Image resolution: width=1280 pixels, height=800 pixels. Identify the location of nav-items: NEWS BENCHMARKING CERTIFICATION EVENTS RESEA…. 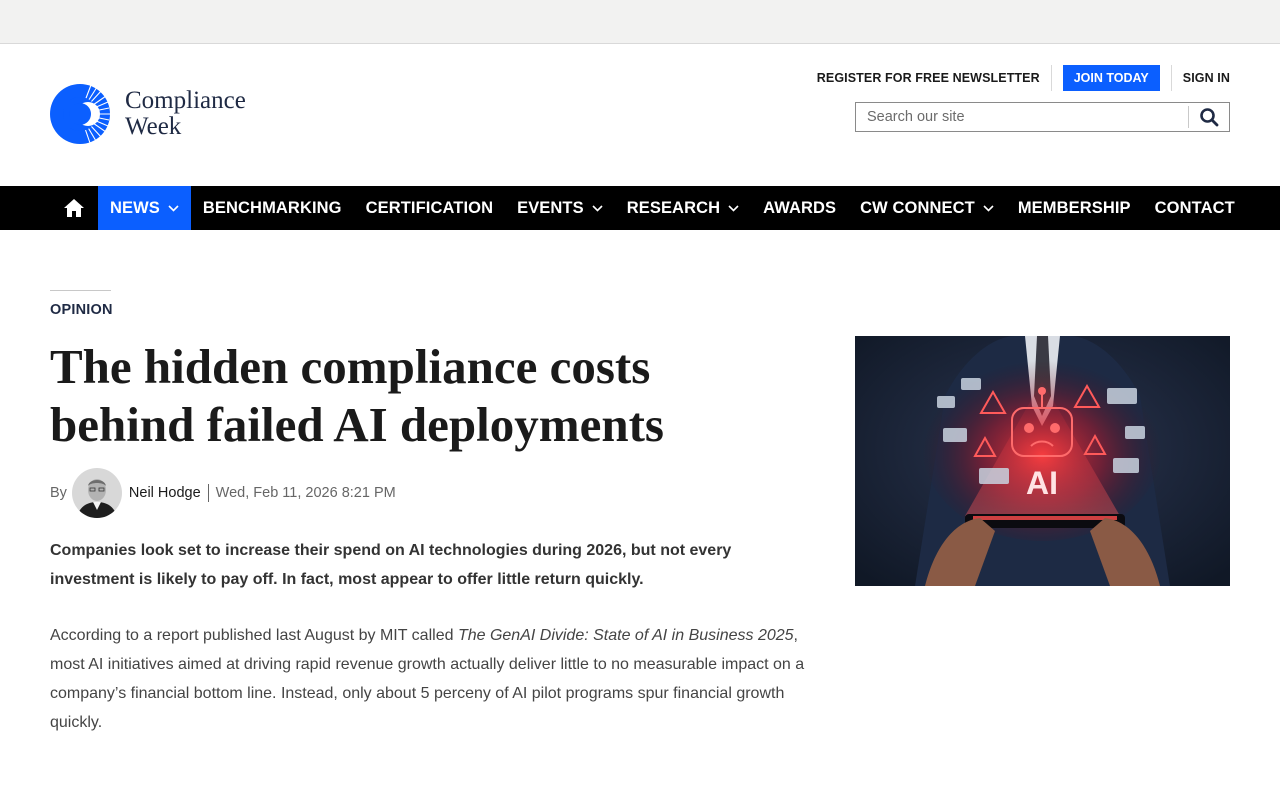
(648, 208).